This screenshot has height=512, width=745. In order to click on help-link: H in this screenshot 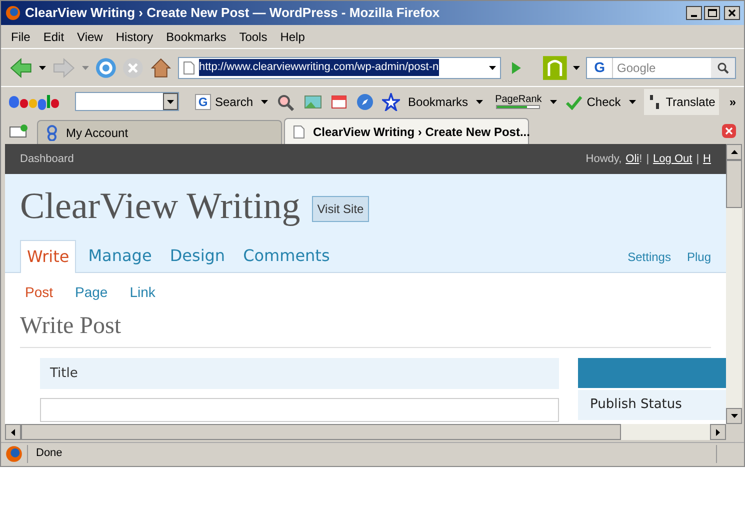, I will do `click(707, 159)`.